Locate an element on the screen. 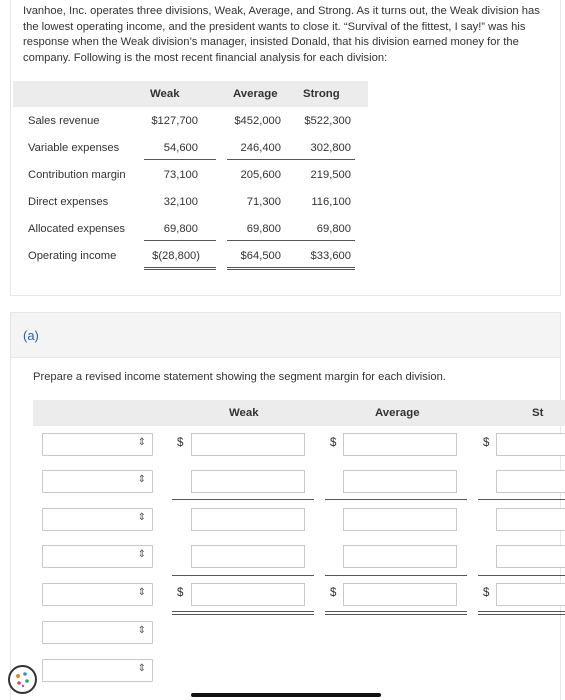  answer-column-header-strong: St is located at coordinates (538, 413).